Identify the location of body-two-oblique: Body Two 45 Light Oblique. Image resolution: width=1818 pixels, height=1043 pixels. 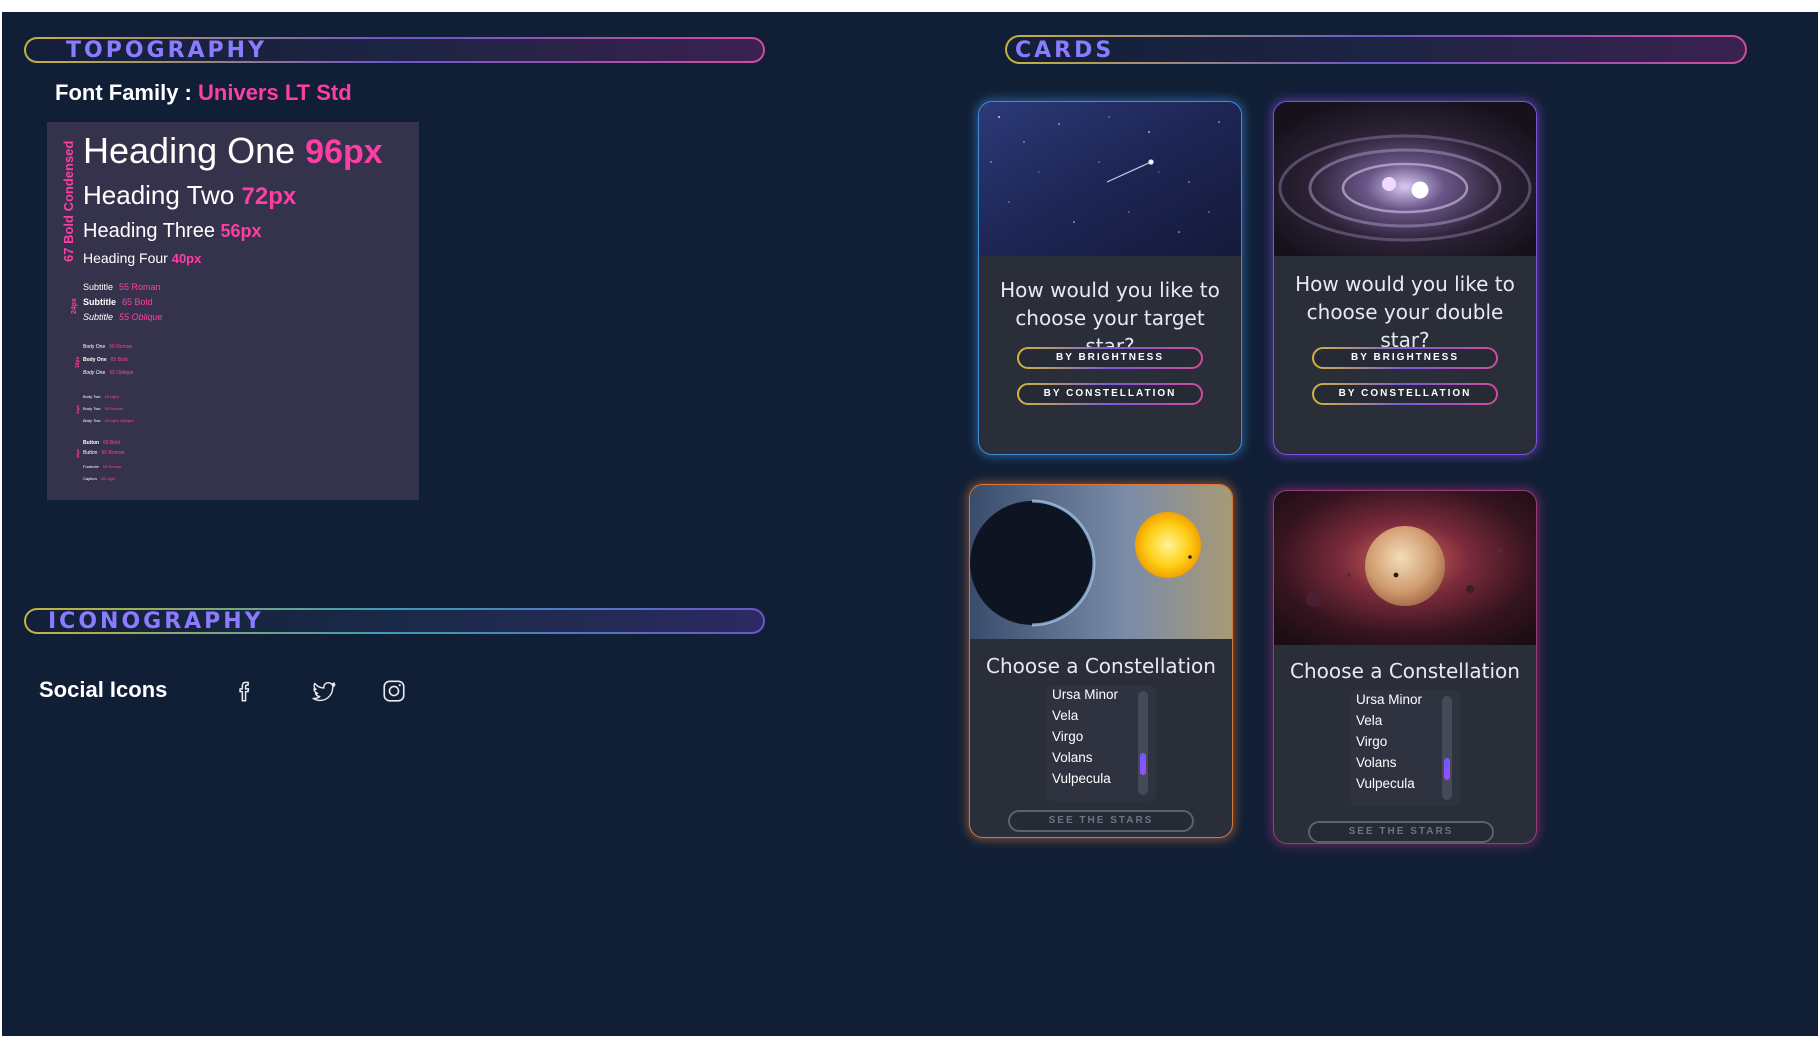
(108, 420).